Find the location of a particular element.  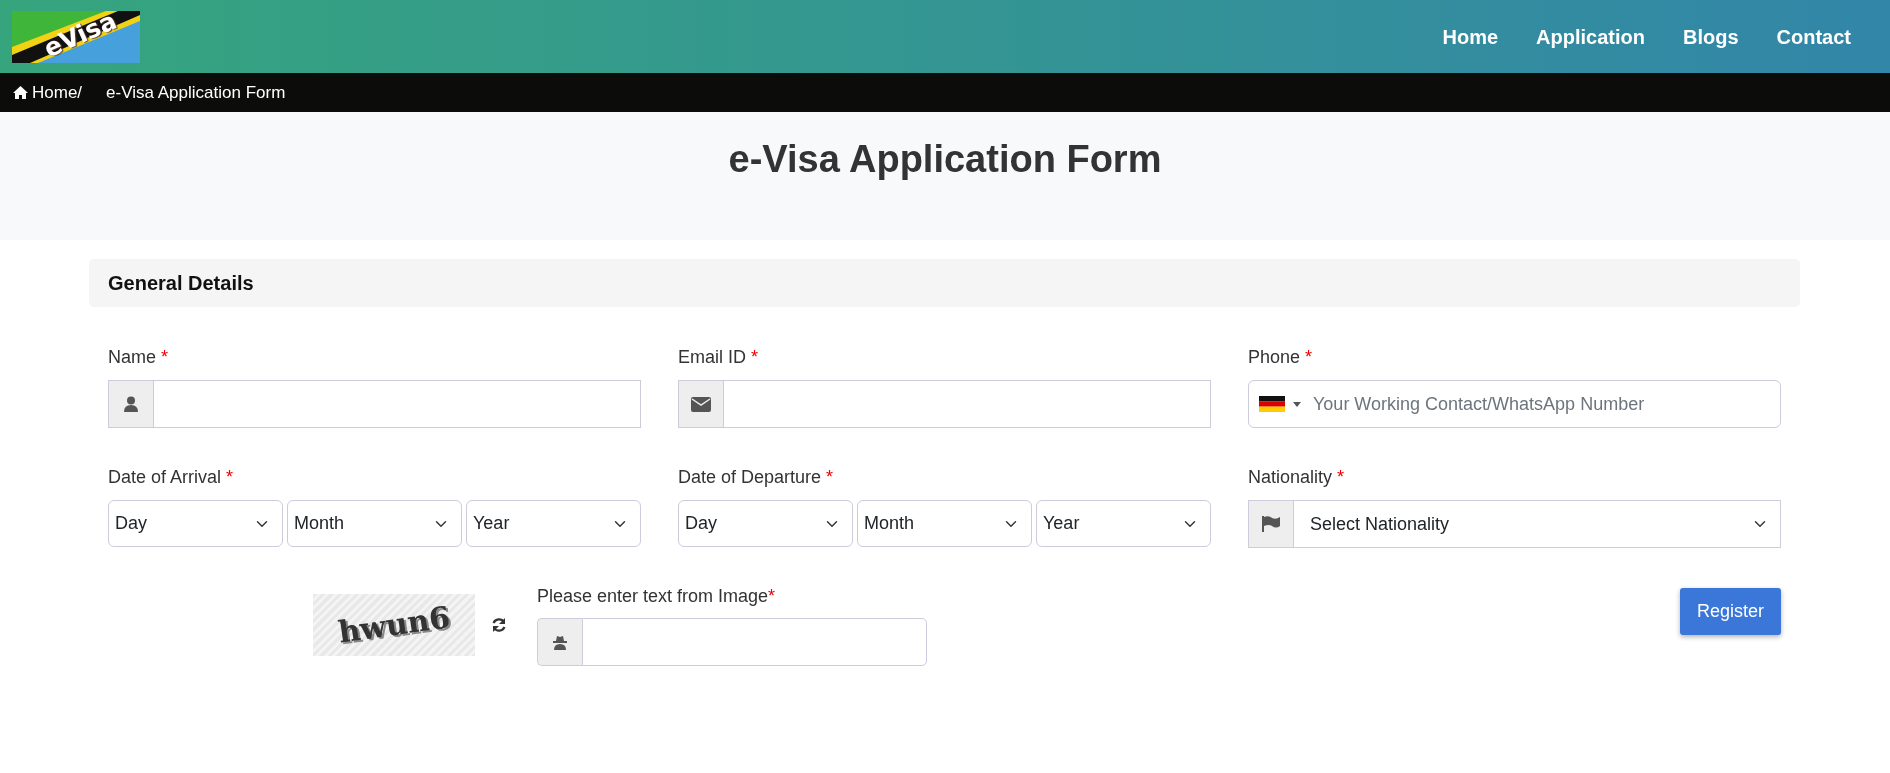

nav-link: Application is located at coordinates (1590, 36).